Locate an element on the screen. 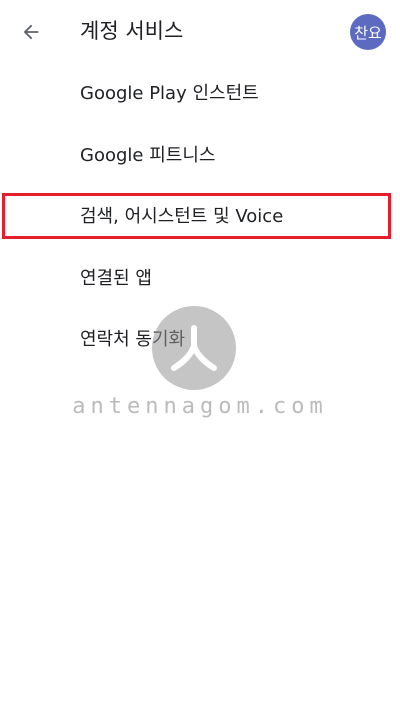 Image resolution: width=400 pixels, height=727 pixels. watermark-logo is located at coordinates (194, 348).